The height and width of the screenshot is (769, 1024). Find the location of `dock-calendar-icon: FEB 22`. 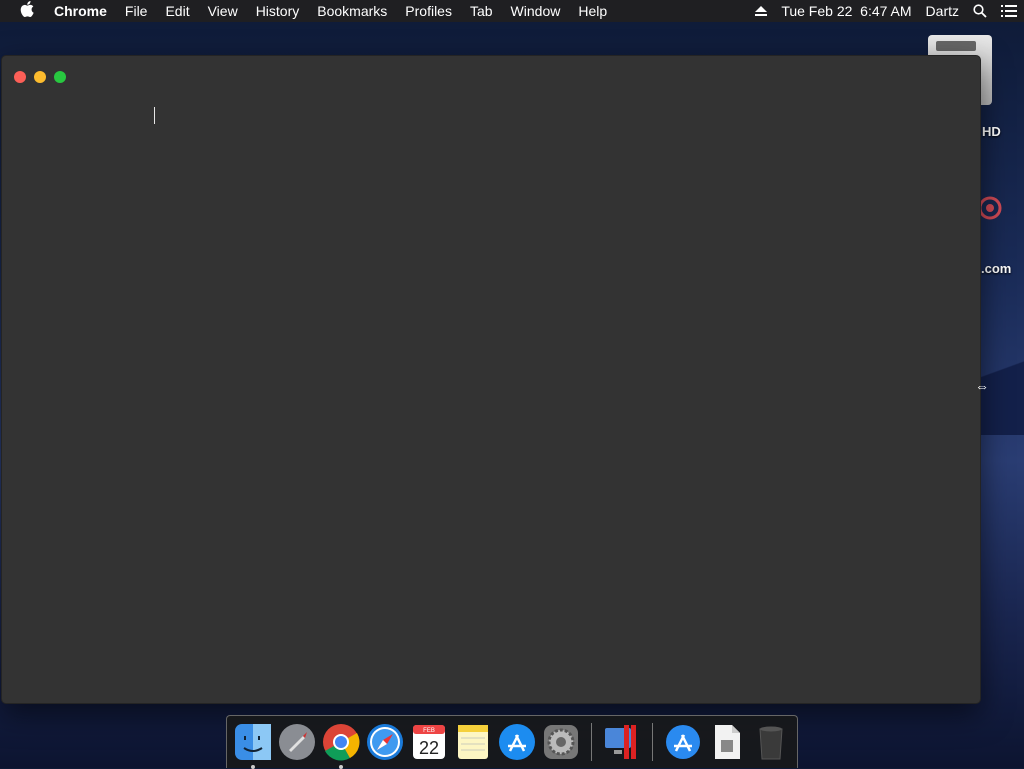

dock-calendar-icon: FEB 22 is located at coordinates (429, 742).